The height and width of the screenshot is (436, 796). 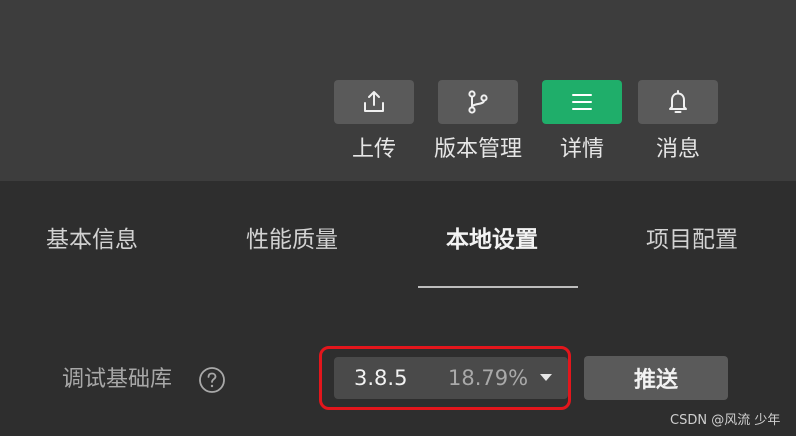 What do you see at coordinates (92, 240) in the screenshot?
I see `tab-basic-info: 基本信息` at bounding box center [92, 240].